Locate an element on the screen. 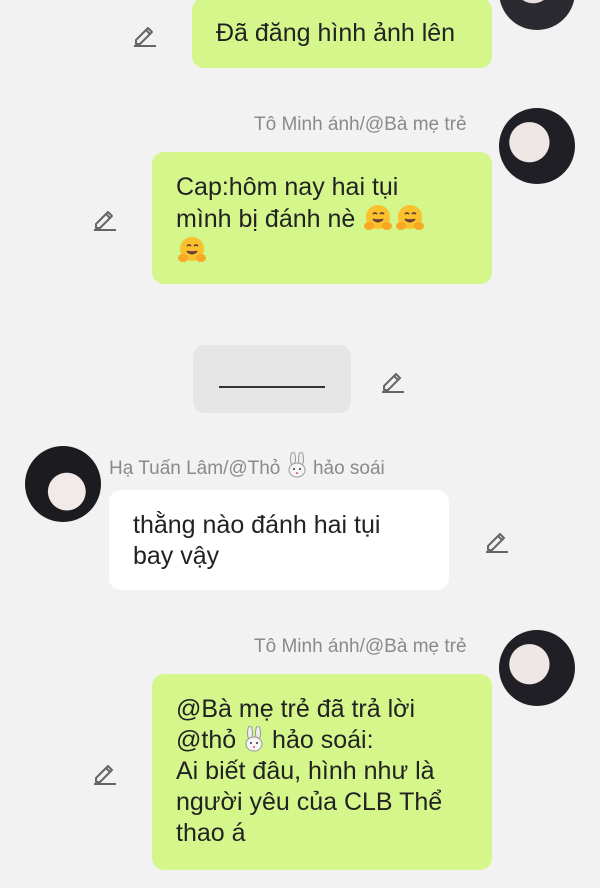 Image resolution: width=600 pixels, height=888 pixels. message-bubble is located at coordinates (272, 379).